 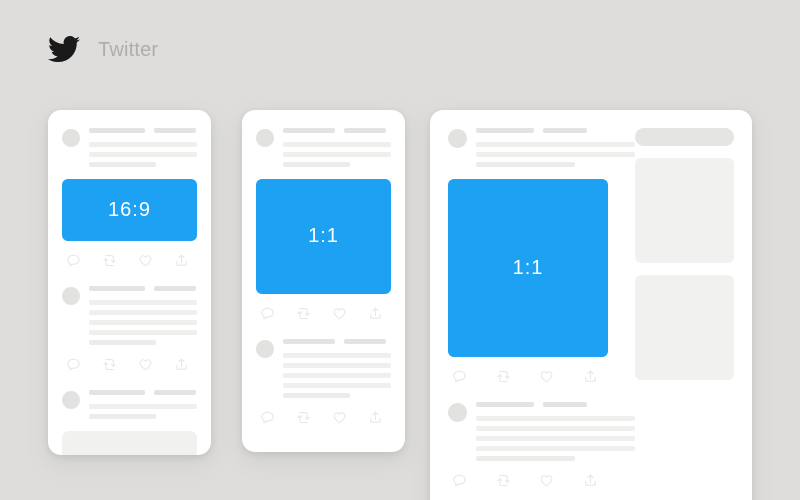 I want to click on search-input, so click(x=684, y=137).